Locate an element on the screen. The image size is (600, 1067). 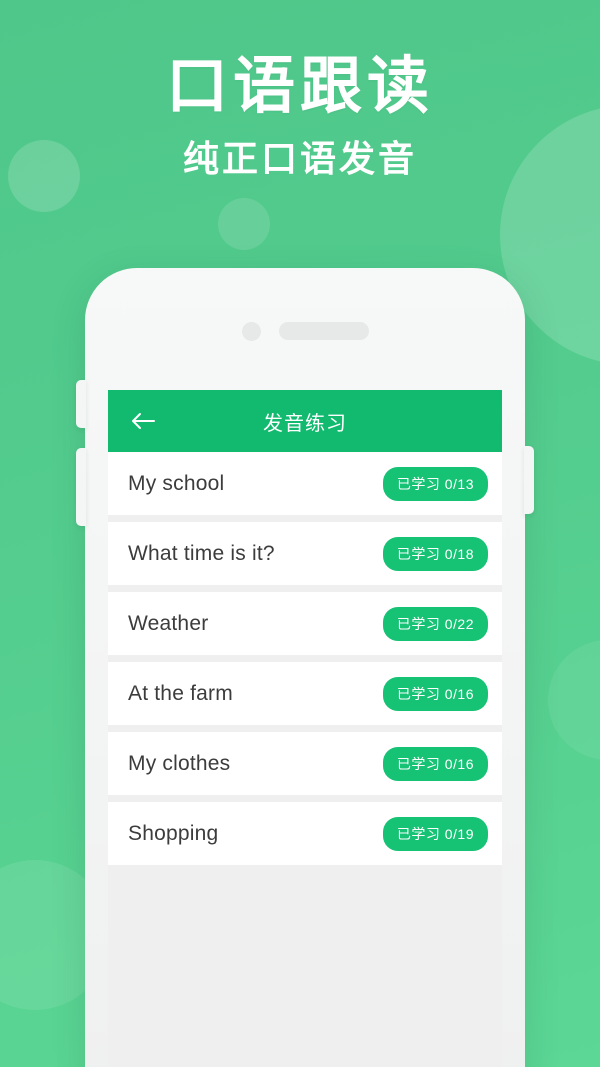
decorative-circle-right-low is located at coordinates (574, 700).